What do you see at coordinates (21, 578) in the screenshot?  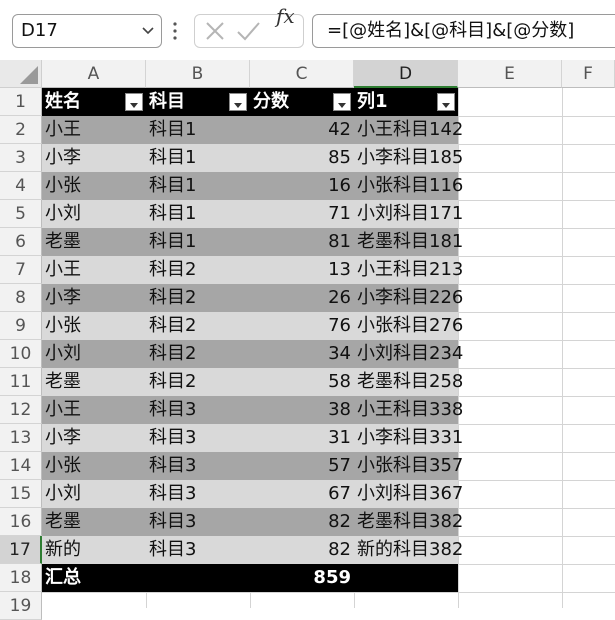 I see `row-header: 18` at bounding box center [21, 578].